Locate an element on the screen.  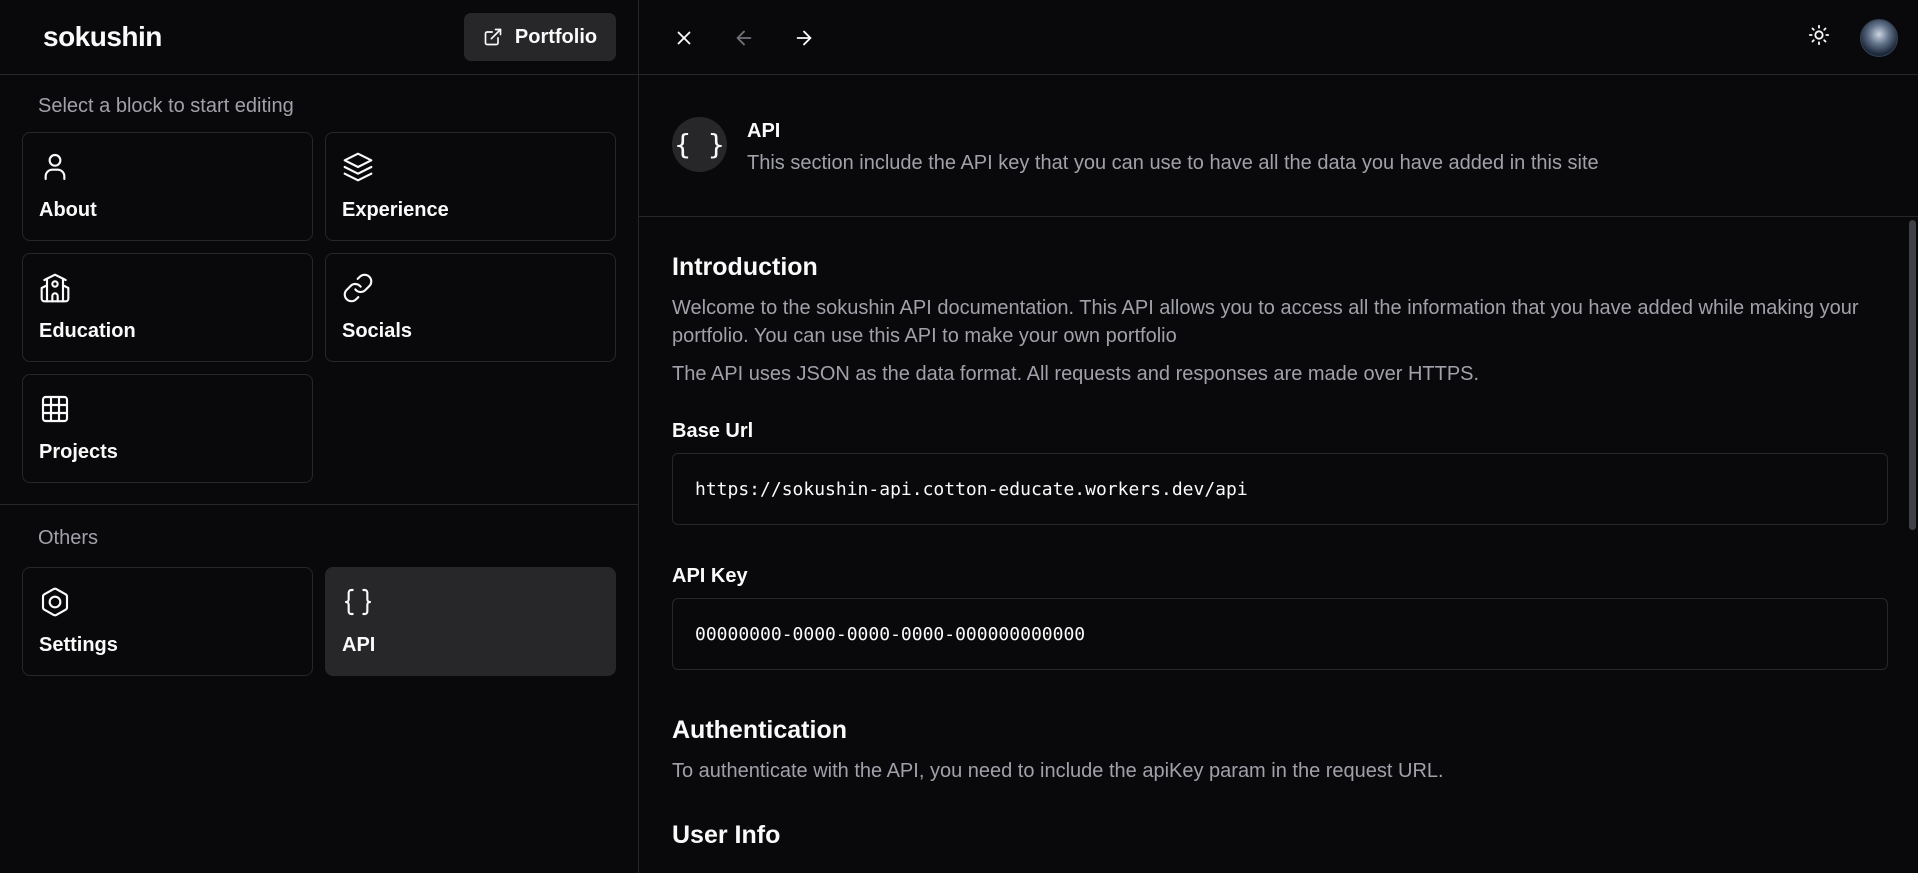
user-info-heading: User Info is located at coordinates (726, 835).